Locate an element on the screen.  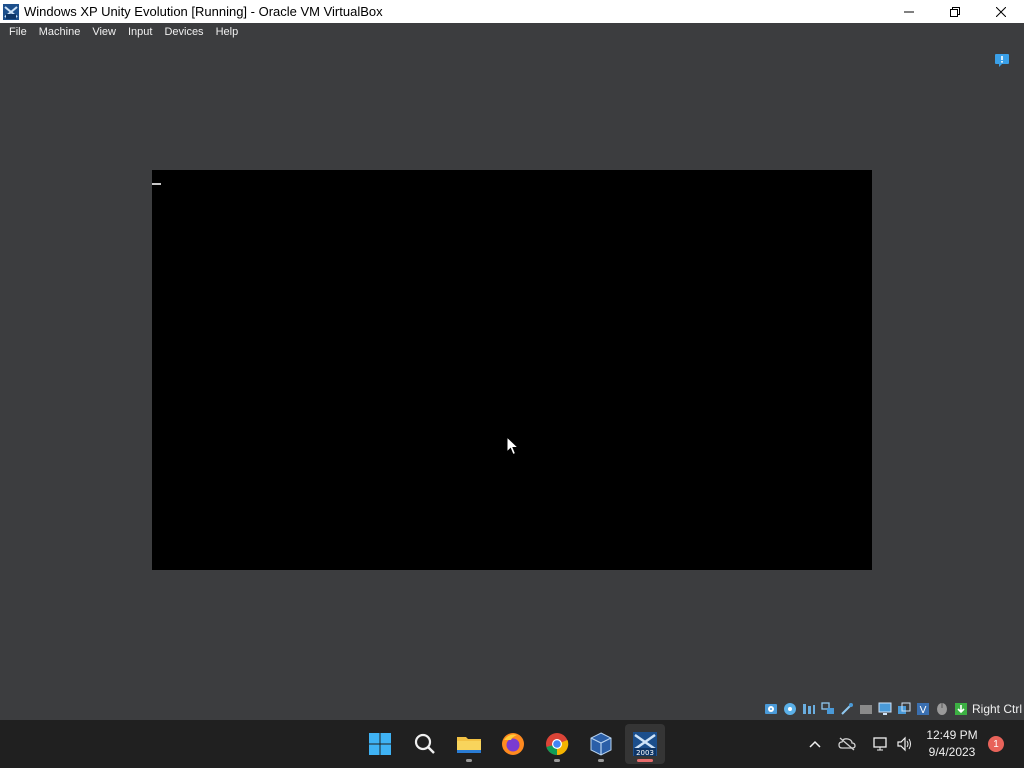
search-icon is located at coordinates (424, 743).